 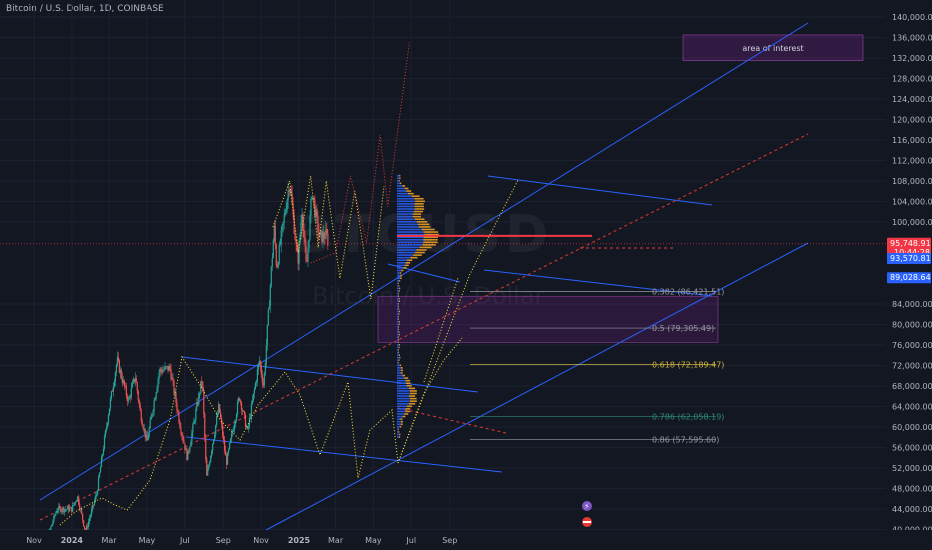 I want to click on x-axis: Nov 2024 Mar May Jul Sep Nov 2025 Mar May Jul Sep, so click(x=466, y=540).